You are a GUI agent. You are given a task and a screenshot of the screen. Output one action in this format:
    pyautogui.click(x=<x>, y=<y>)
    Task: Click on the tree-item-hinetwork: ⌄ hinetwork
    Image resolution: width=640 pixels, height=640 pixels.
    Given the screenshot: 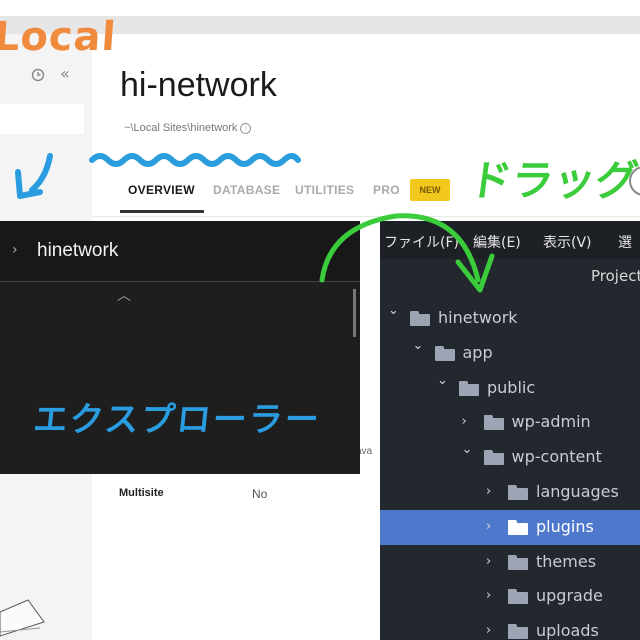 What is the action you would take?
    pyautogui.click(x=510, y=318)
    